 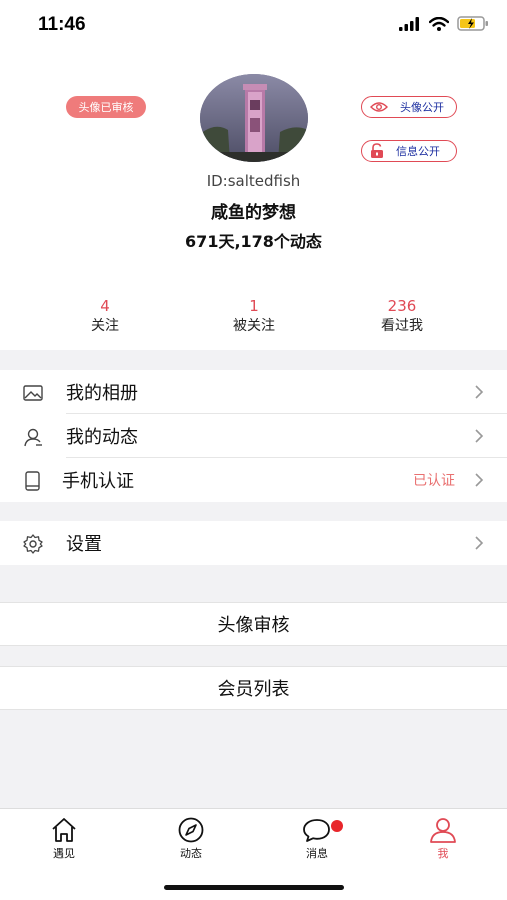 What do you see at coordinates (253, 392) in the screenshot?
I see `menu-item-album: 我的相册` at bounding box center [253, 392].